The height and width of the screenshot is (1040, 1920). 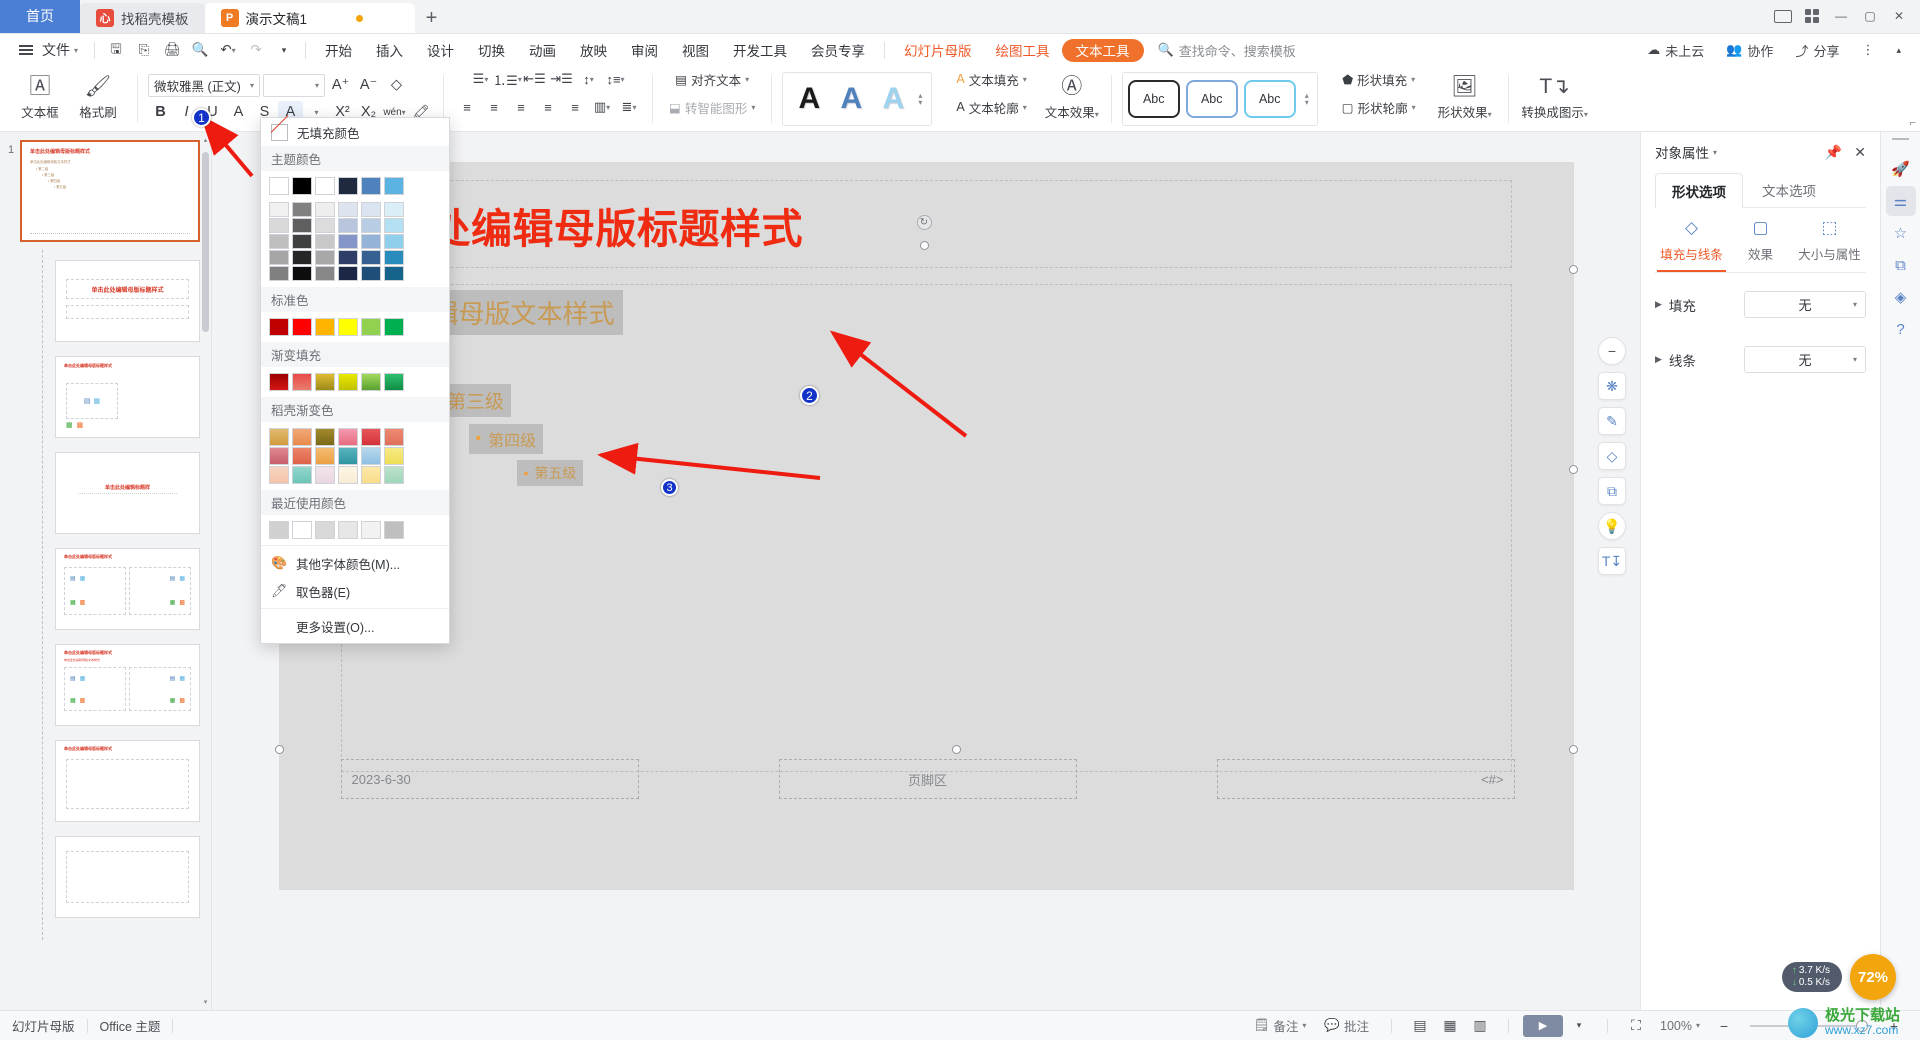 What do you see at coordinates (142, 18) in the screenshot?
I see `tab-docer-template: 心 找稻壳模板` at bounding box center [142, 18].